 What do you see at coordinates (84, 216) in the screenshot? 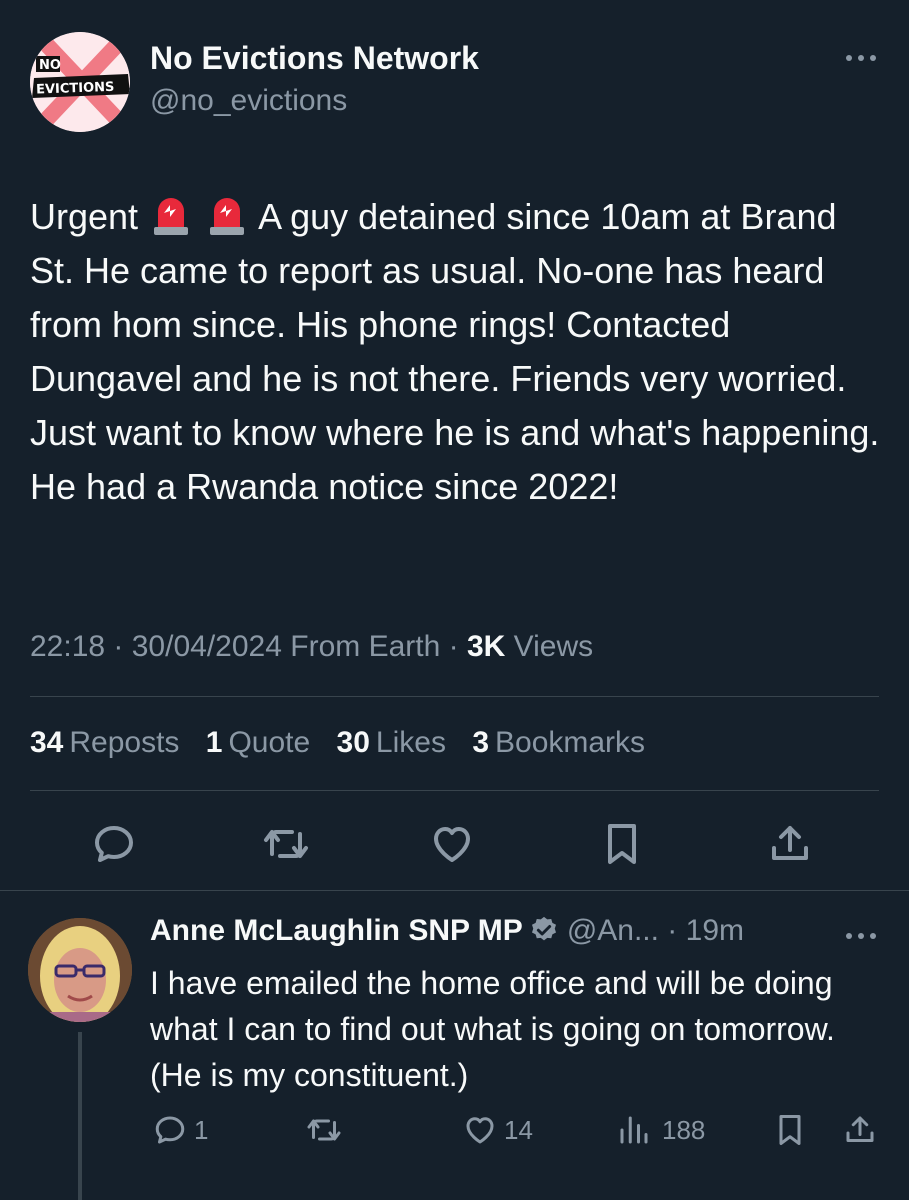
I see `tweet-text-urgent: Urgent` at bounding box center [84, 216].